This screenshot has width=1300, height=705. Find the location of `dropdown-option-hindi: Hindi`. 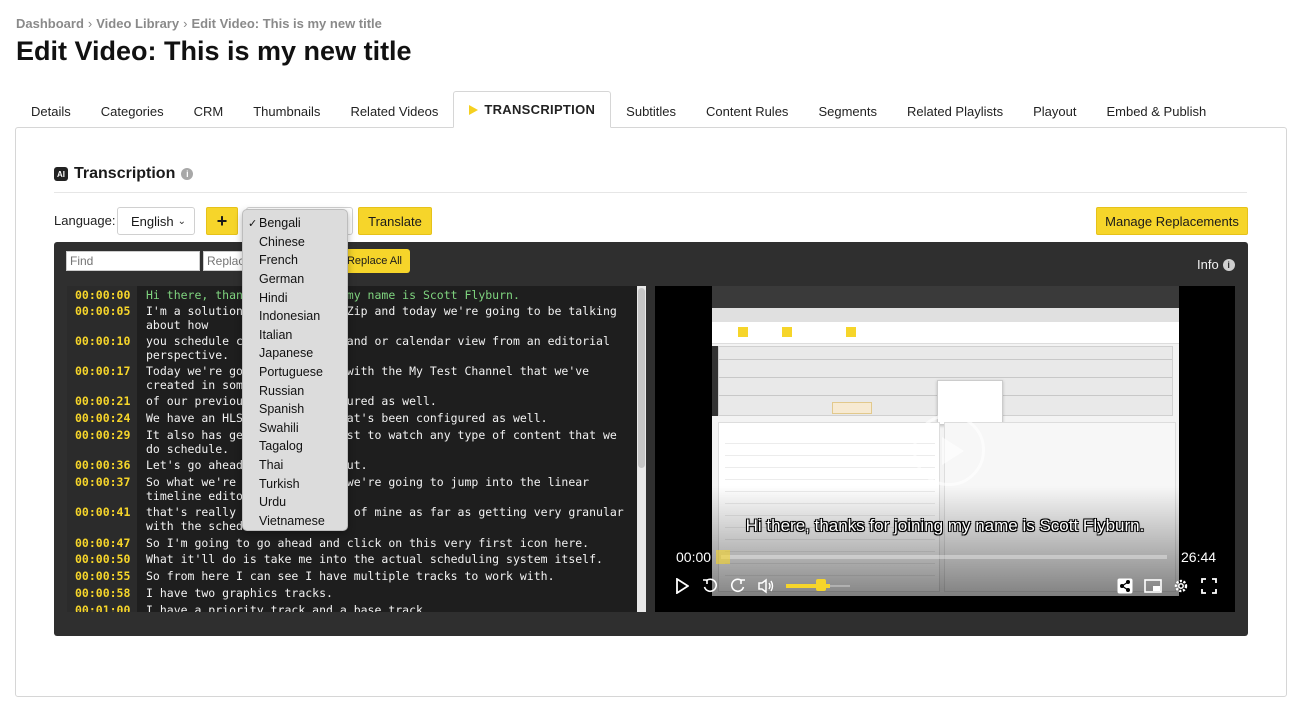

dropdown-option-hindi: Hindi is located at coordinates (295, 297).